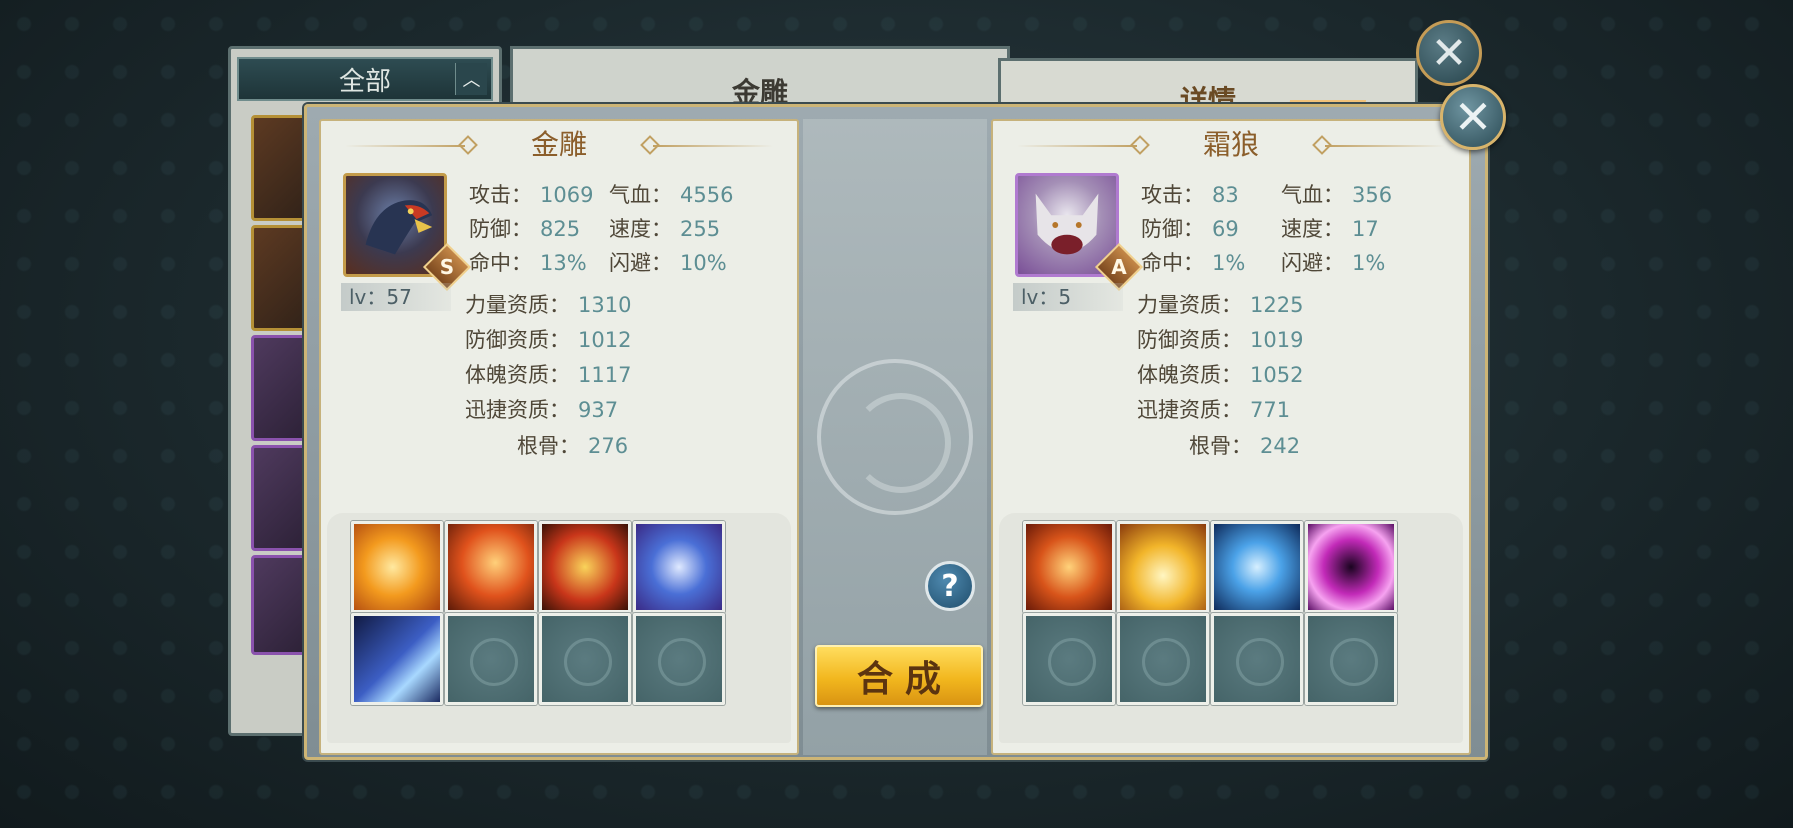  What do you see at coordinates (1069, 567) in the screenshot?
I see `fire-beast-icon` at bounding box center [1069, 567].